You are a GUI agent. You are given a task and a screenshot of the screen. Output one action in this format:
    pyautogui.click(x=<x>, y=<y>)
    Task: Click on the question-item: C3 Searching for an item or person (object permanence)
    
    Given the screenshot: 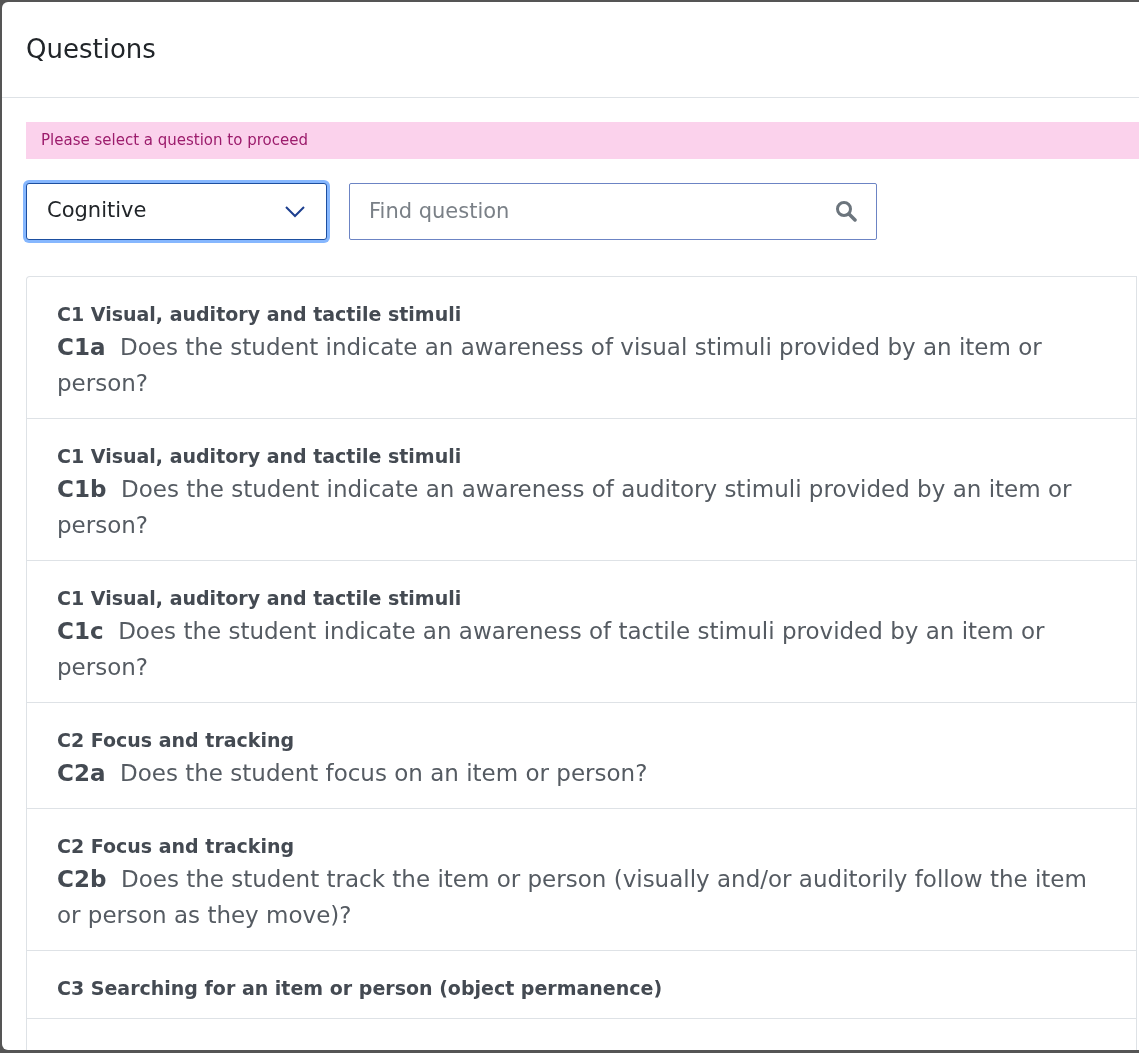 What is the action you would take?
    pyautogui.click(x=581, y=984)
    